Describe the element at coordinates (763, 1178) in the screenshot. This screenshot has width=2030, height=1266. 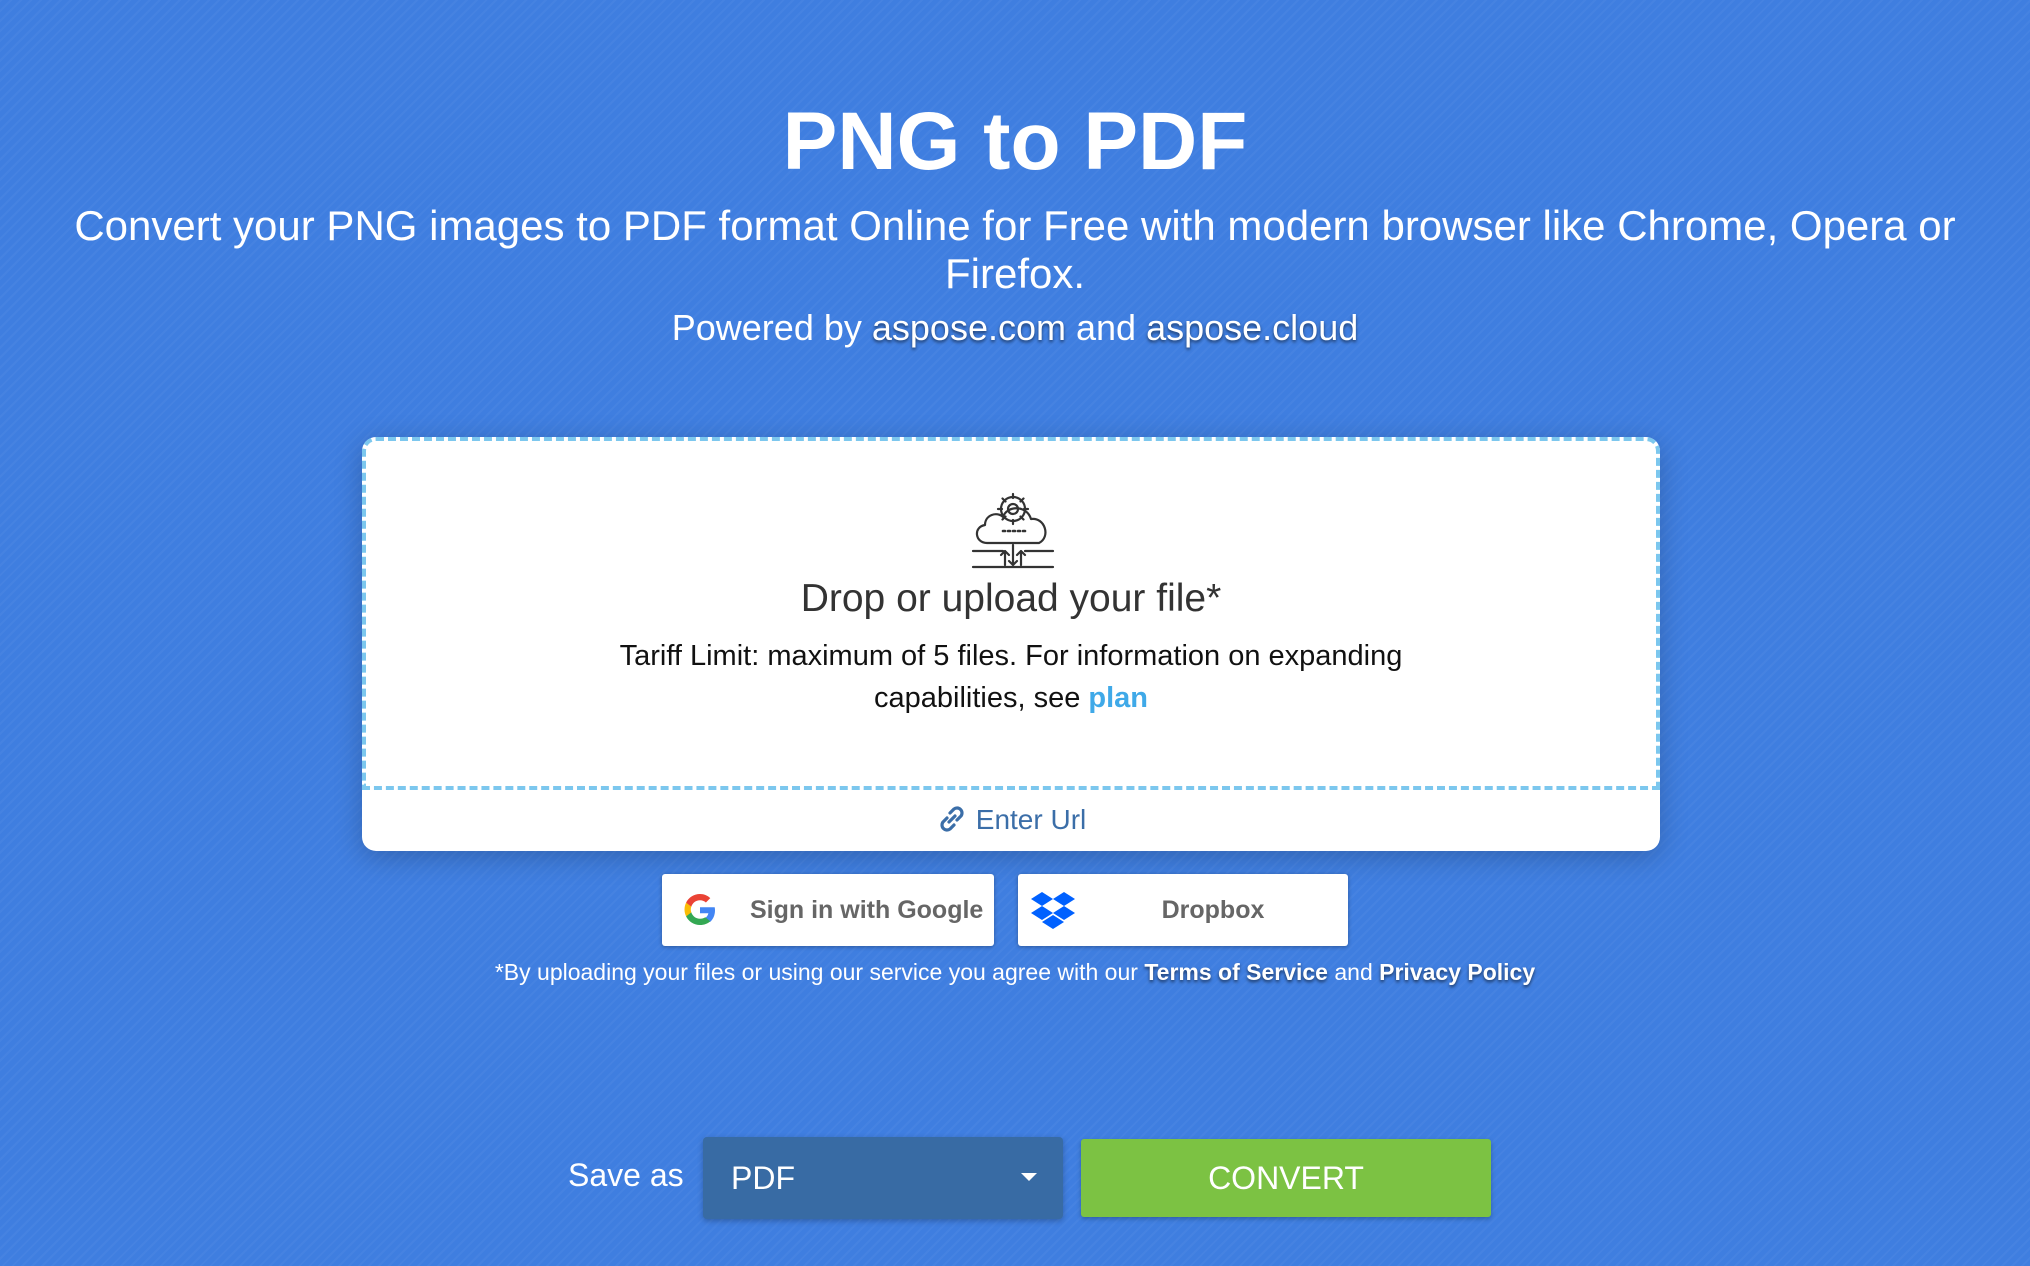
I see `format-select-value: PDF` at that location.